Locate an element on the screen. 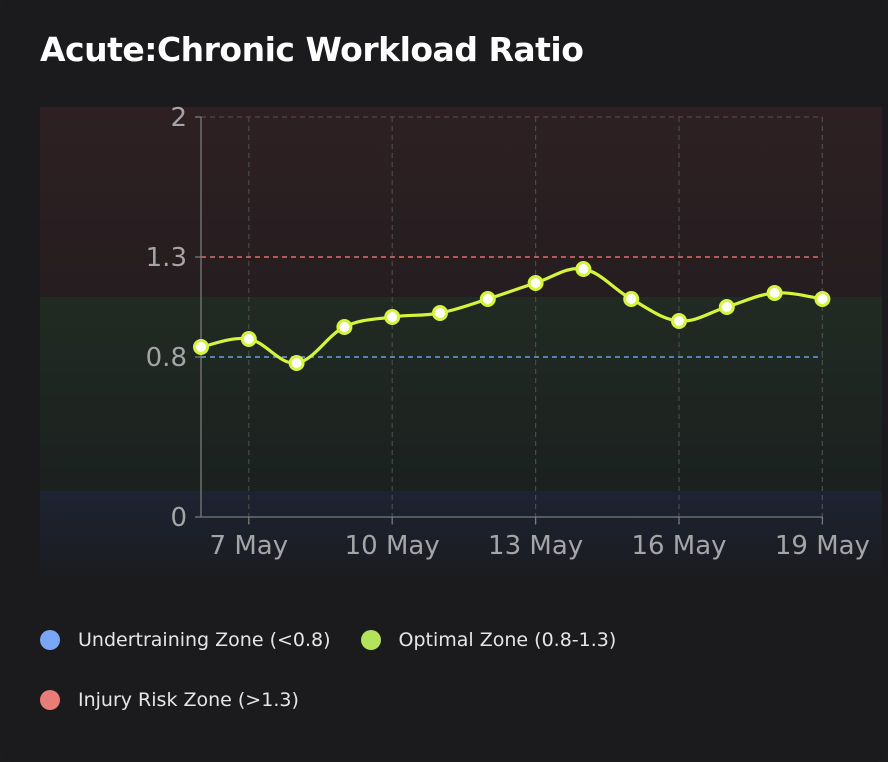  chart-title: Acute:Chronic Workload Ratio is located at coordinates (312, 49).